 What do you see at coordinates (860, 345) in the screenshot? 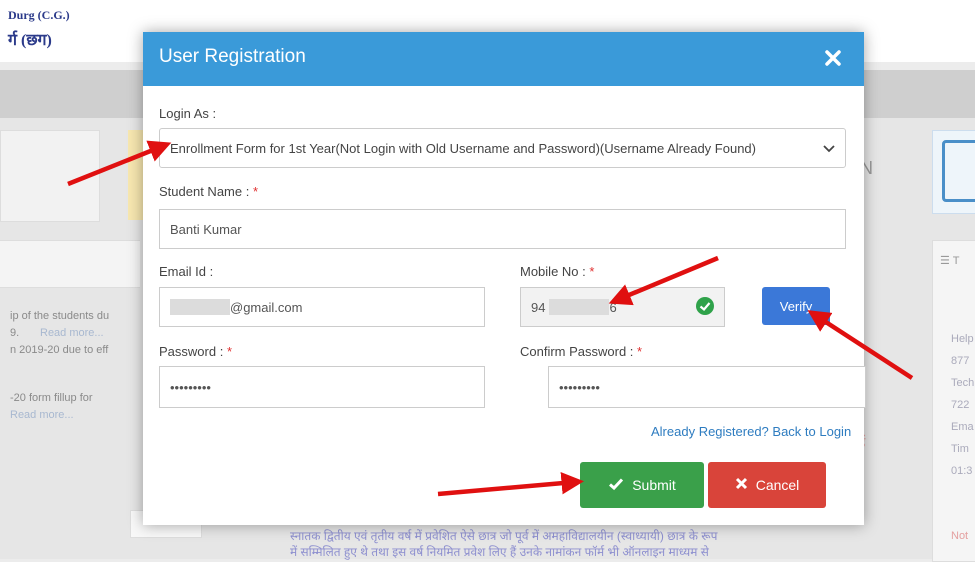
I see `arrow-to-verify` at bounding box center [860, 345].